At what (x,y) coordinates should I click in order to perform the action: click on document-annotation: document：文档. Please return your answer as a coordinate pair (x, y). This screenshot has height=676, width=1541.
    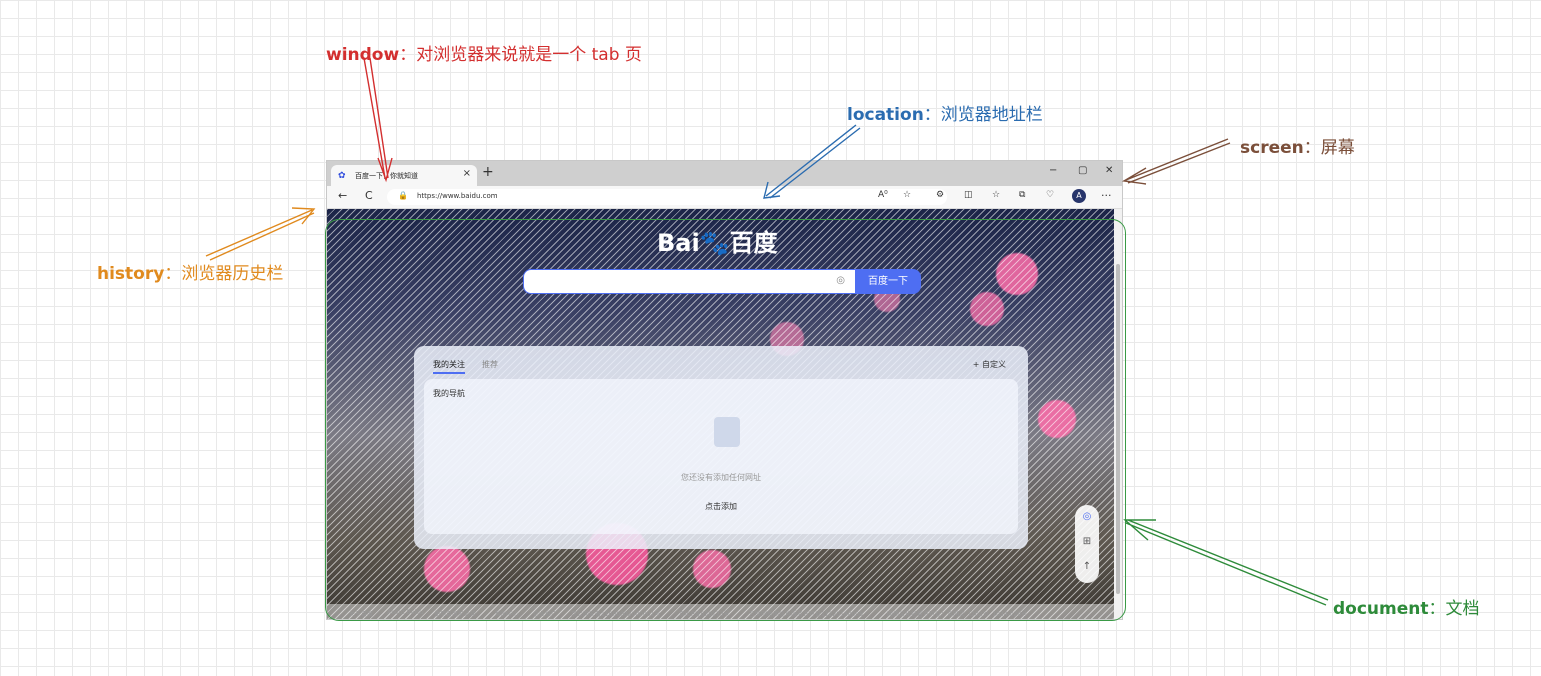
    Looking at the image, I should click on (1406, 606).